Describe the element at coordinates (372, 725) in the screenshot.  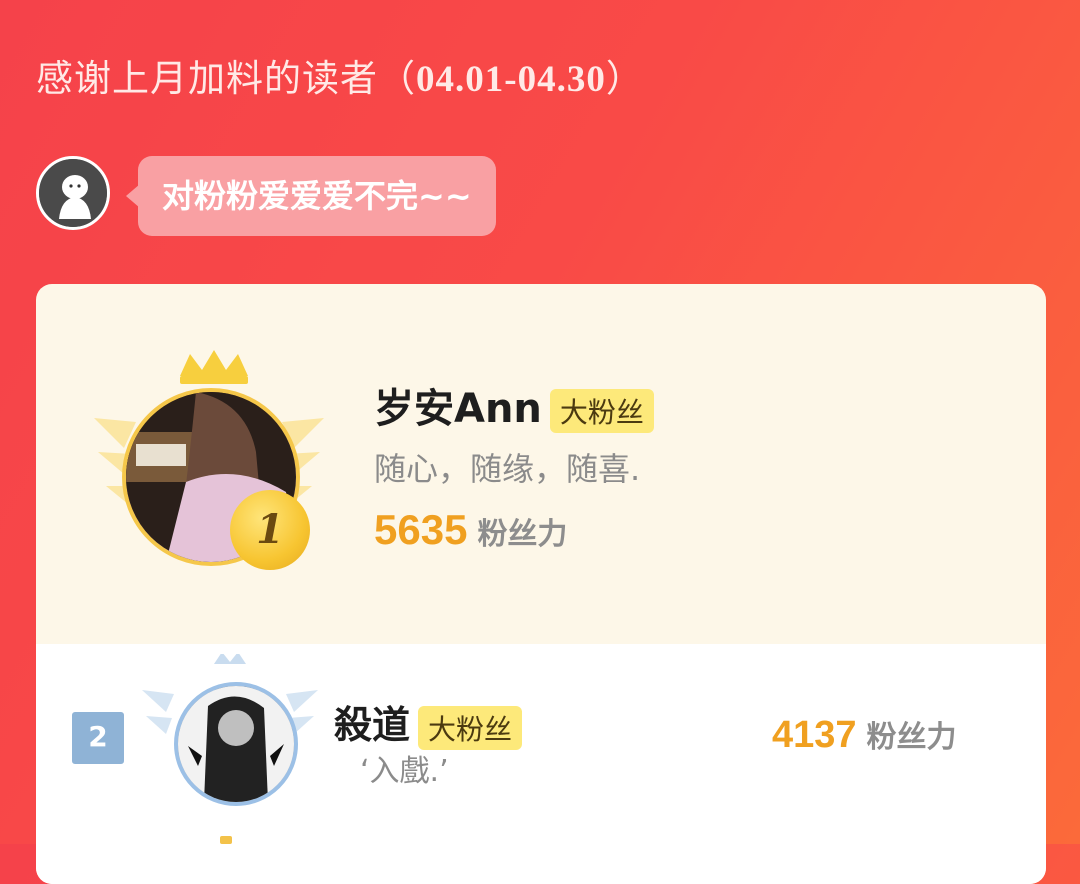
I see `rank-2-name-text: 殺道` at that location.